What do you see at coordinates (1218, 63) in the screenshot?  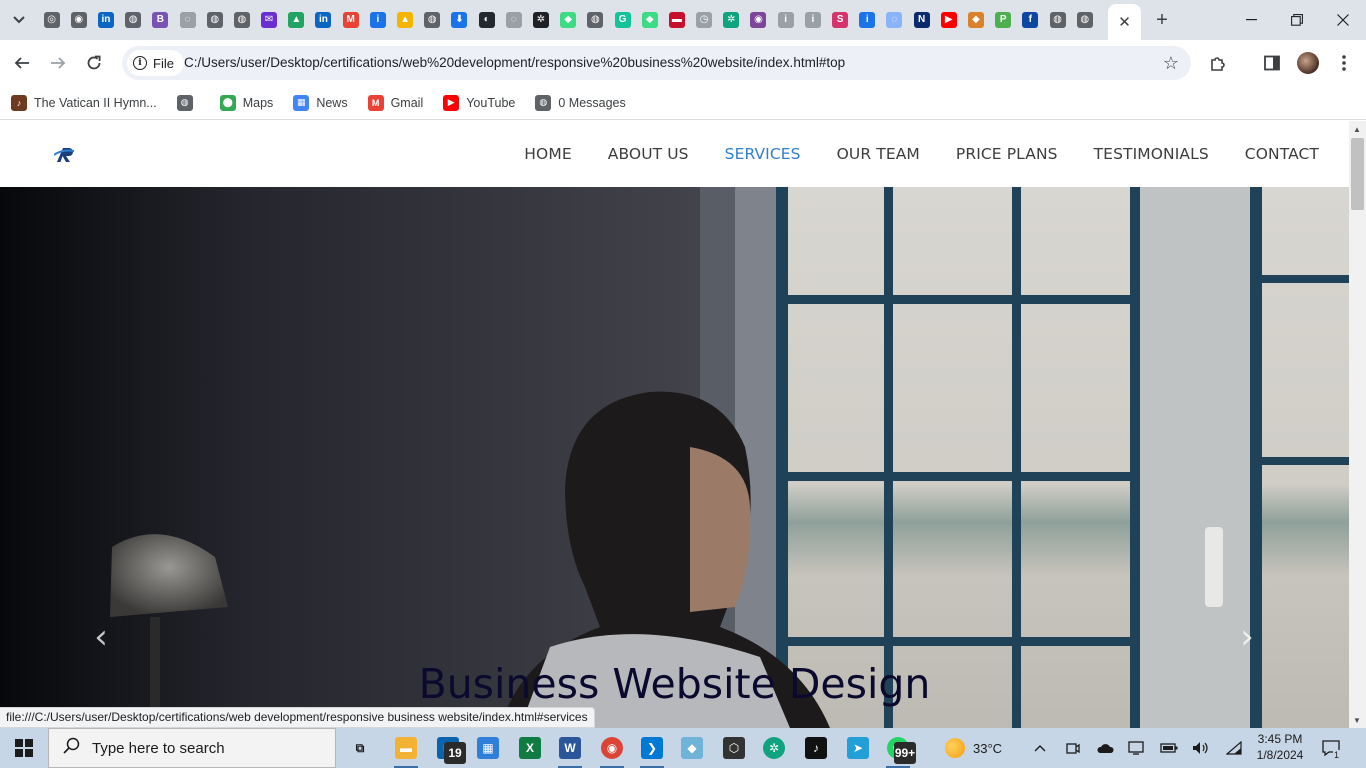 I see `extensions-icon` at bounding box center [1218, 63].